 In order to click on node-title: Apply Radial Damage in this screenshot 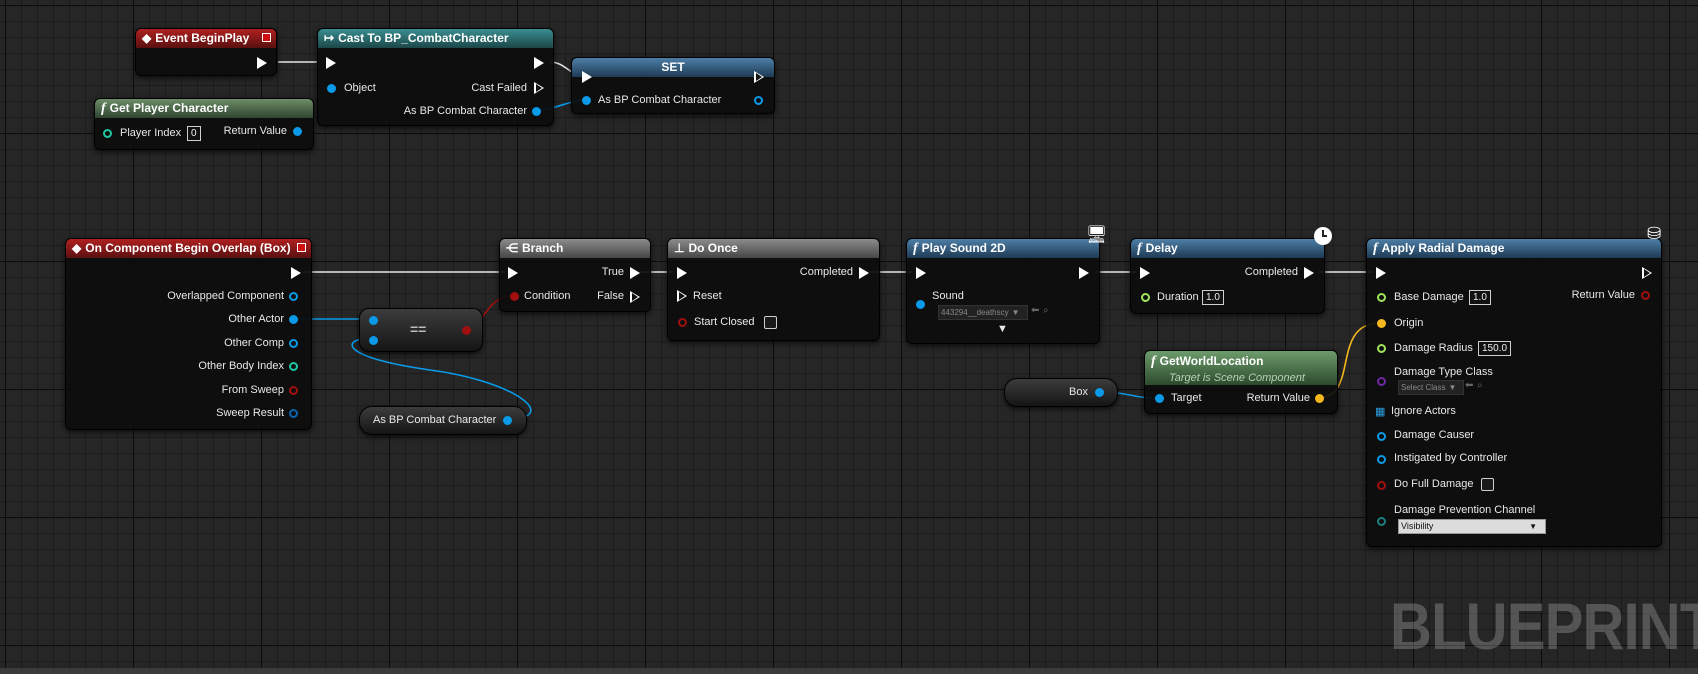, I will do `click(1443, 248)`.